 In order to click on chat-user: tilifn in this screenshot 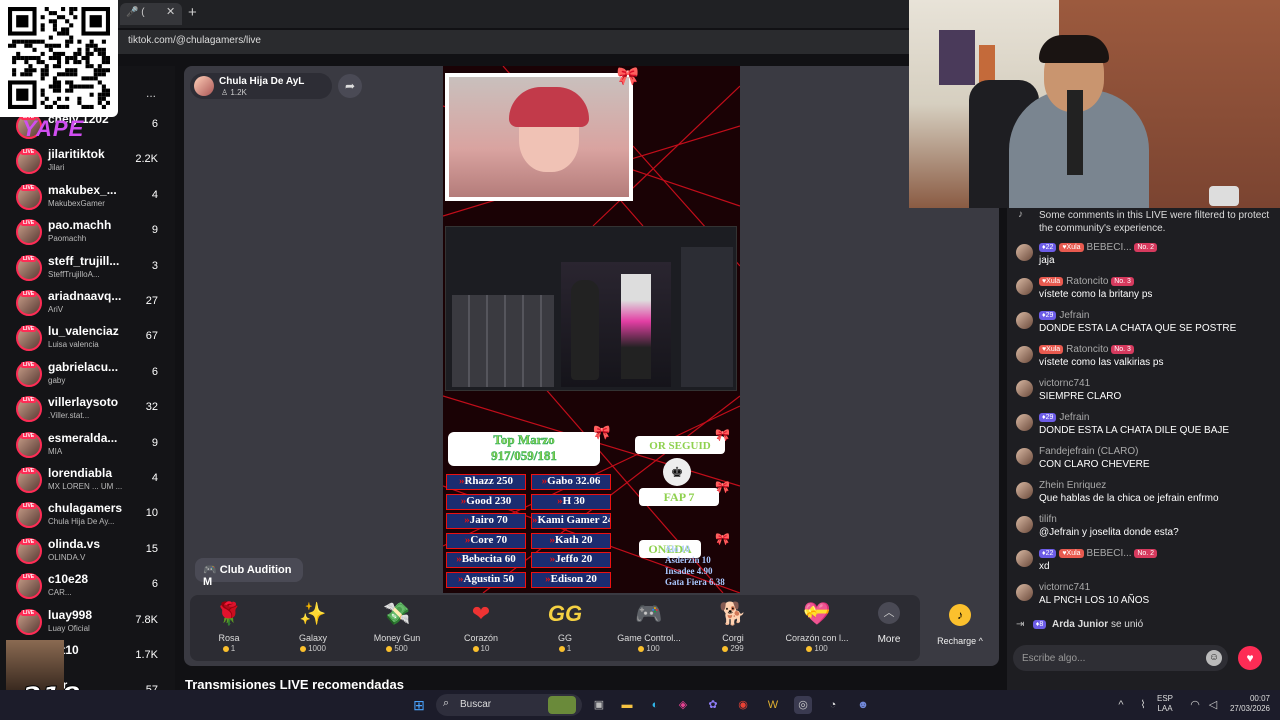, I will do `click(1048, 519)`.